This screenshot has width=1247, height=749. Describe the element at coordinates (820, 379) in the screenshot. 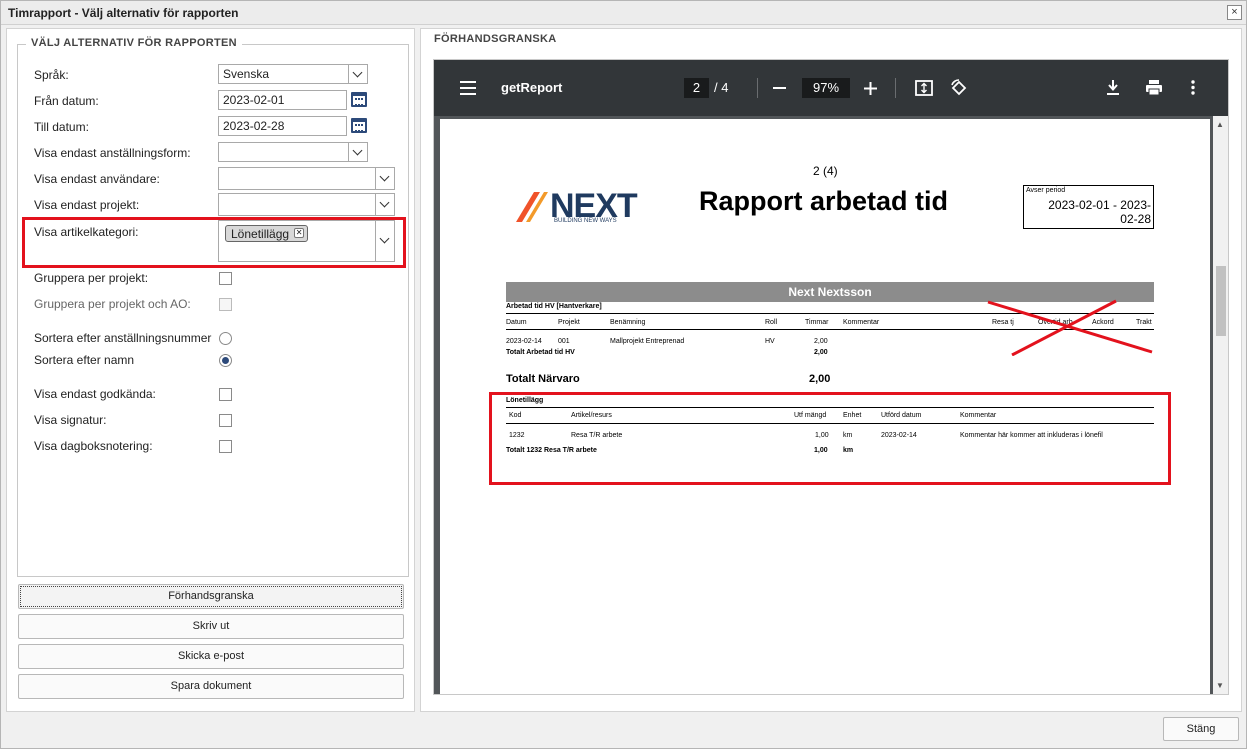

I see `presence-value: 2,00` at that location.